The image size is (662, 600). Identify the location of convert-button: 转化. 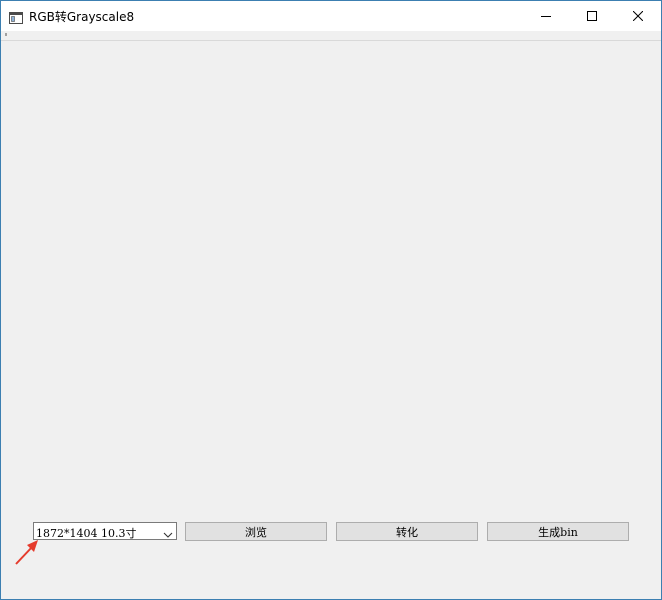
(407, 531).